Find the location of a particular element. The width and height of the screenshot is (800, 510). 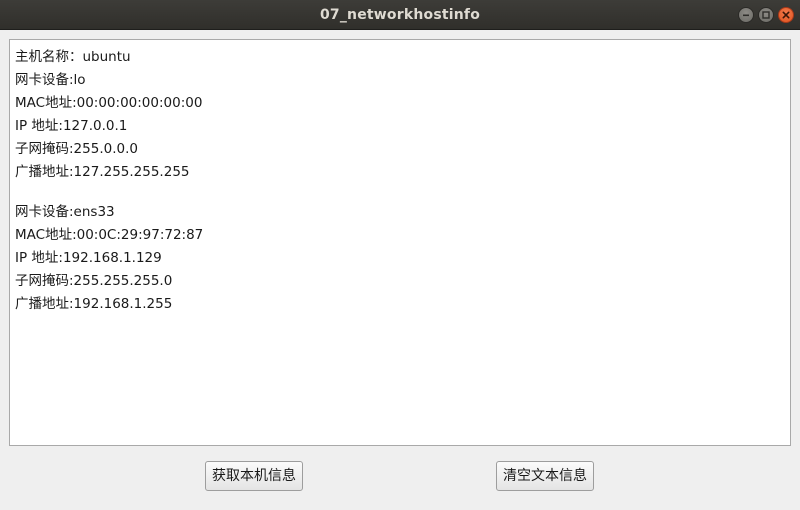

clear-text-button: 清空文本信息 is located at coordinates (545, 476).